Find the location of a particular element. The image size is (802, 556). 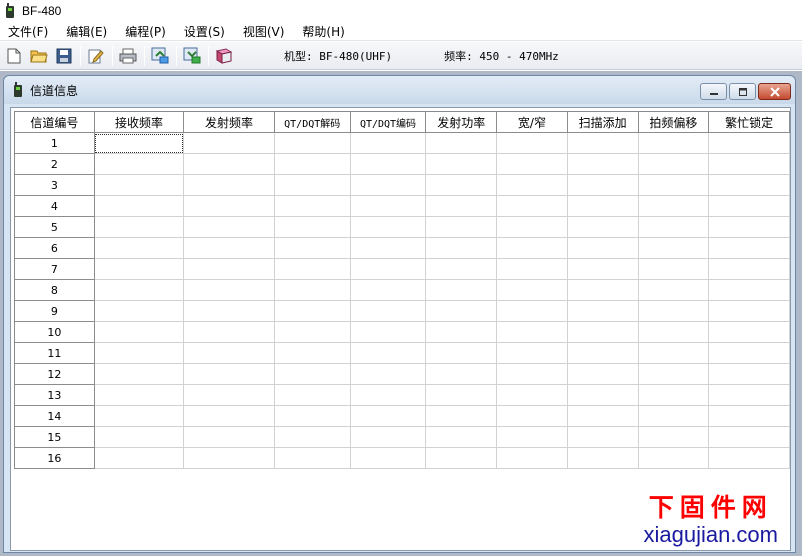

column-header-qt-encode: QT/DQT编码 is located at coordinates (388, 122).